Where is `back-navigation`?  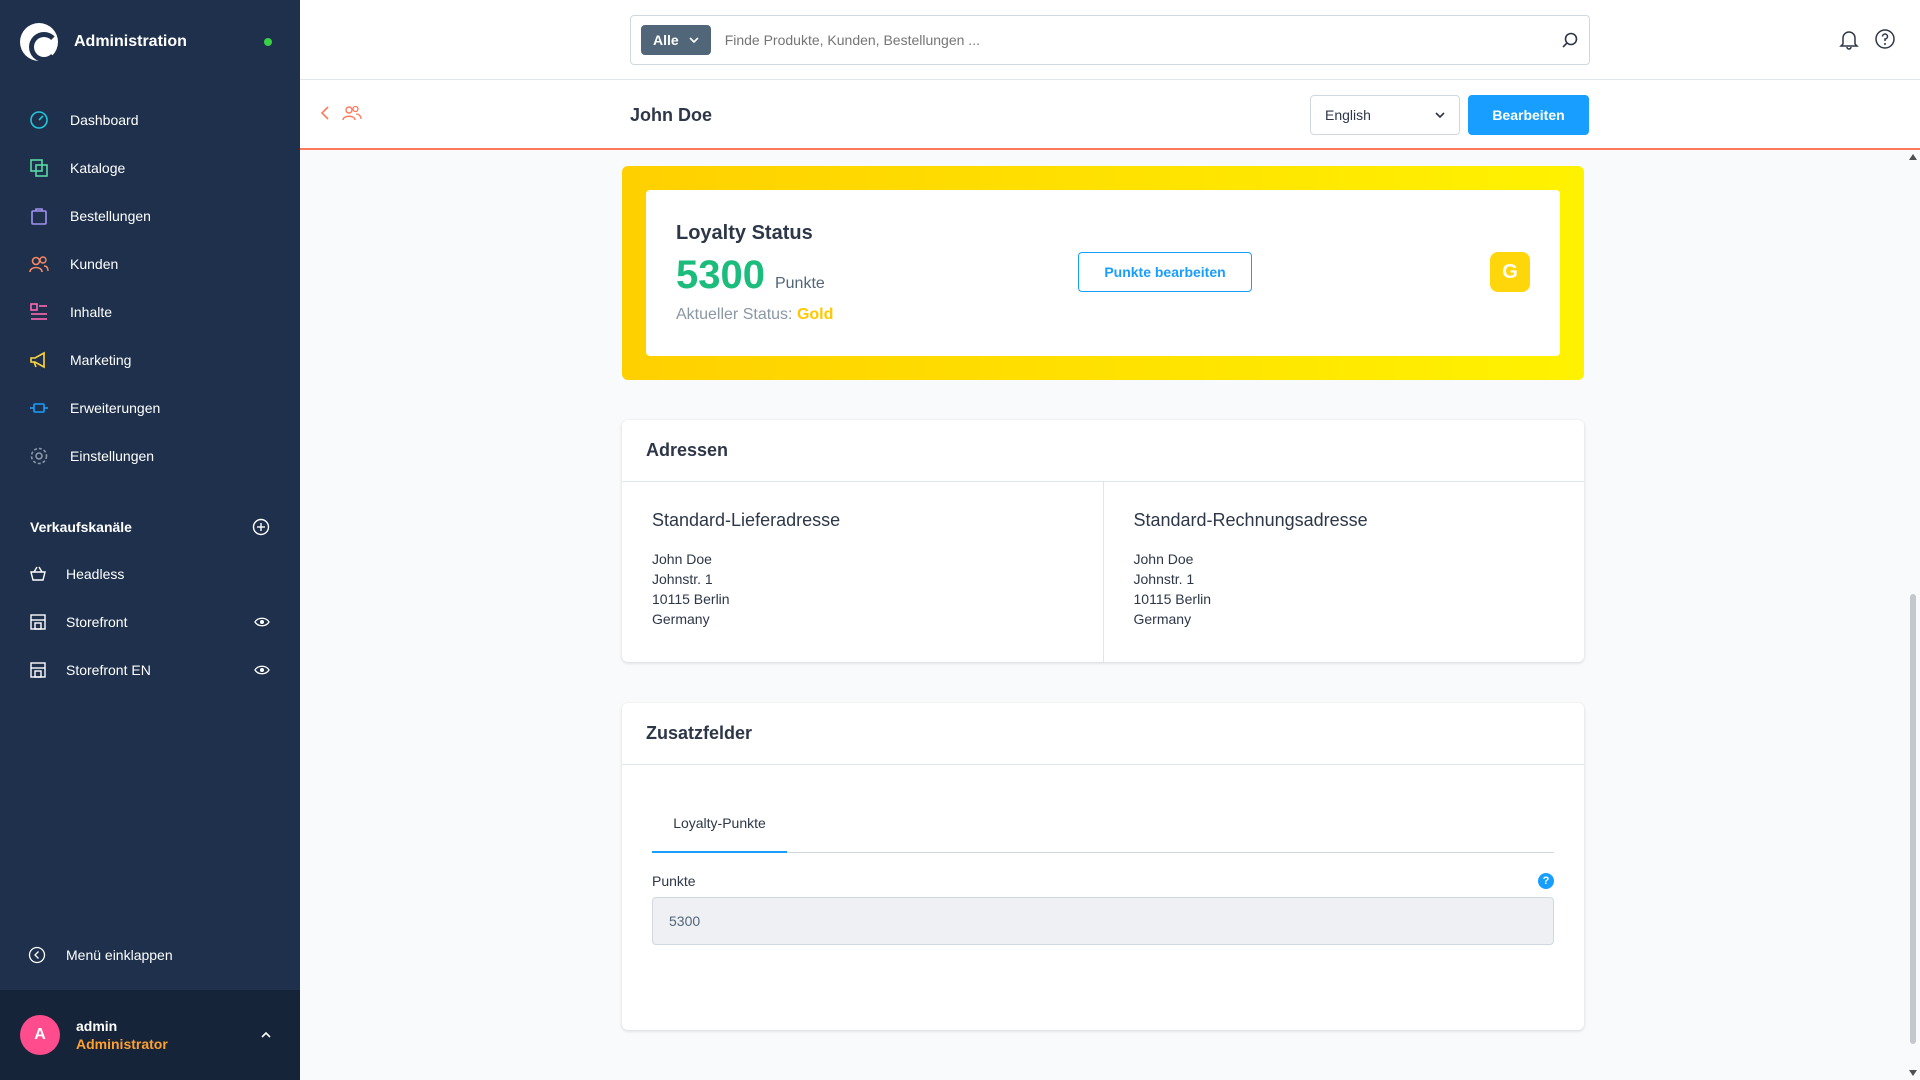
back-navigation is located at coordinates (341, 113).